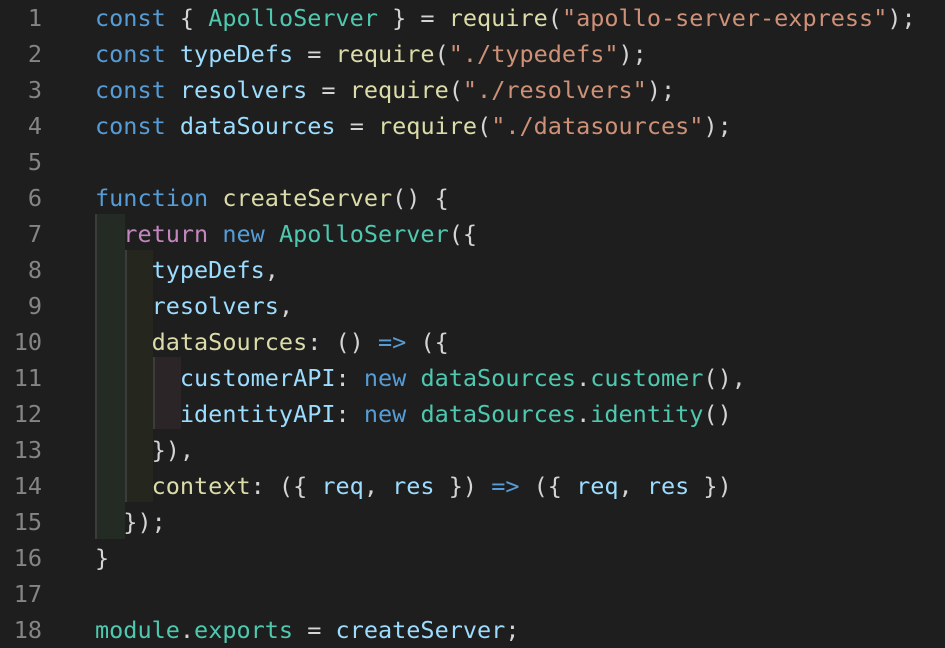  What do you see at coordinates (724, 18) in the screenshot?
I see `code-token: "apollo-server-express"` at bounding box center [724, 18].